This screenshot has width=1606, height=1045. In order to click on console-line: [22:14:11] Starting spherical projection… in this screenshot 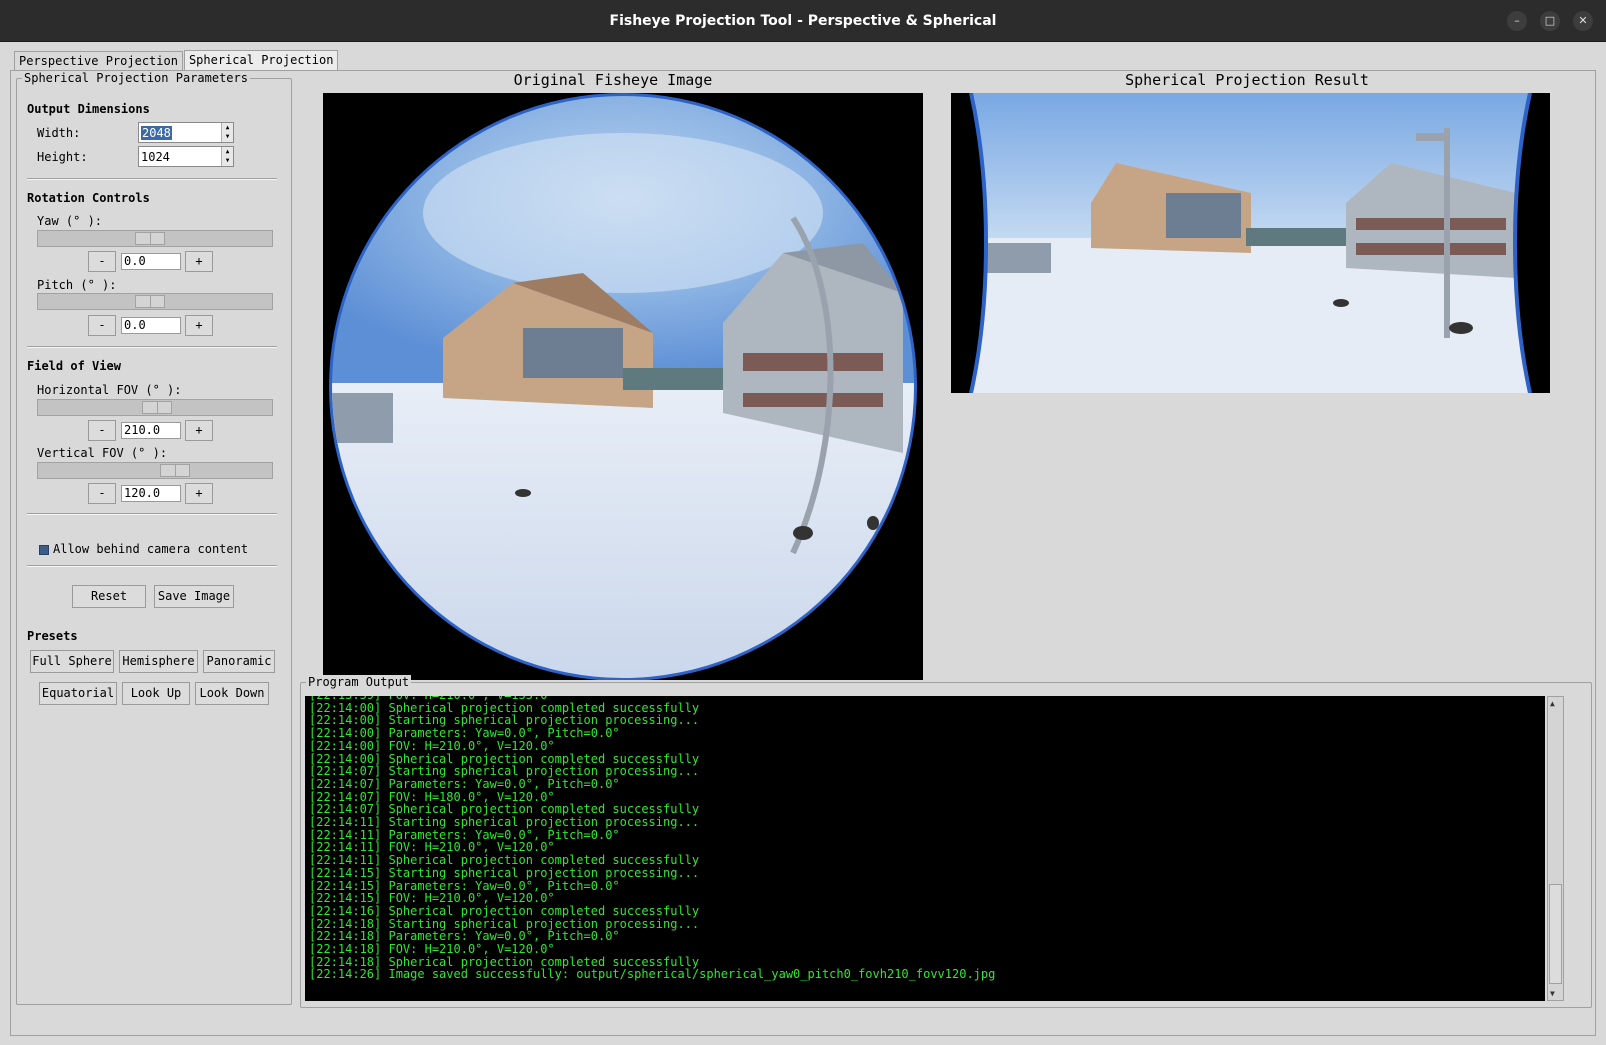, I will do `click(504, 822)`.